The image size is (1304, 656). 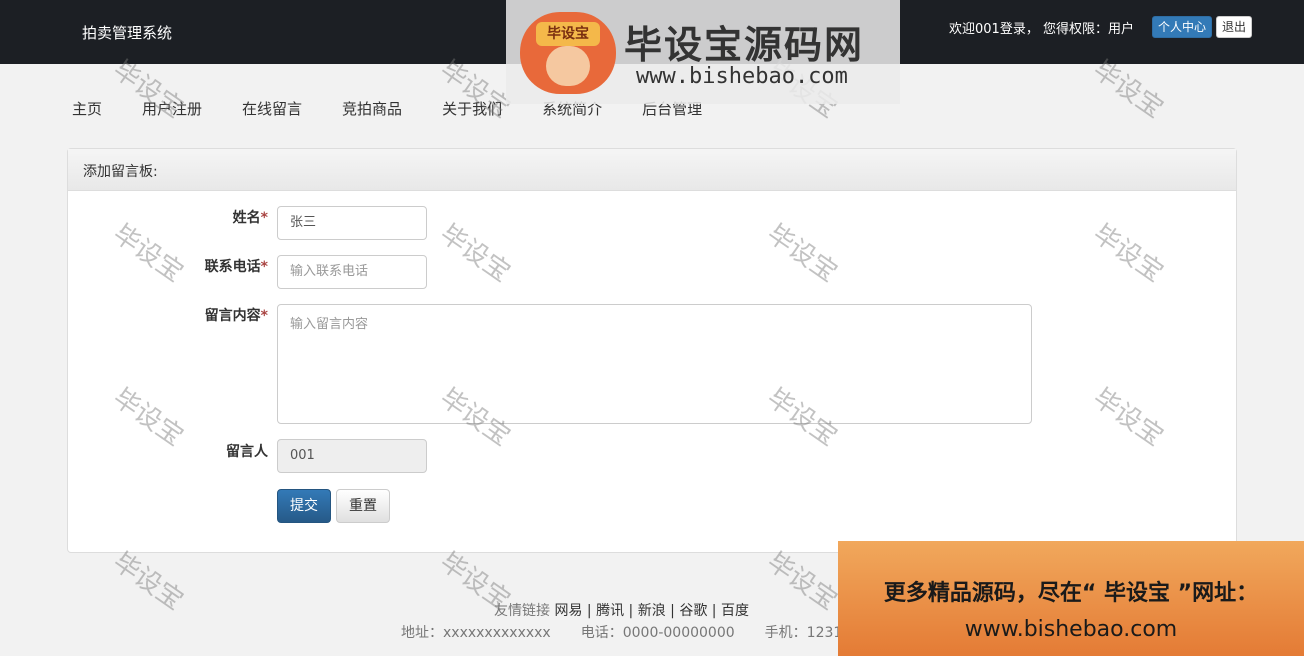 I want to click on phone-input: 输入联系电话, so click(x=352, y=272).